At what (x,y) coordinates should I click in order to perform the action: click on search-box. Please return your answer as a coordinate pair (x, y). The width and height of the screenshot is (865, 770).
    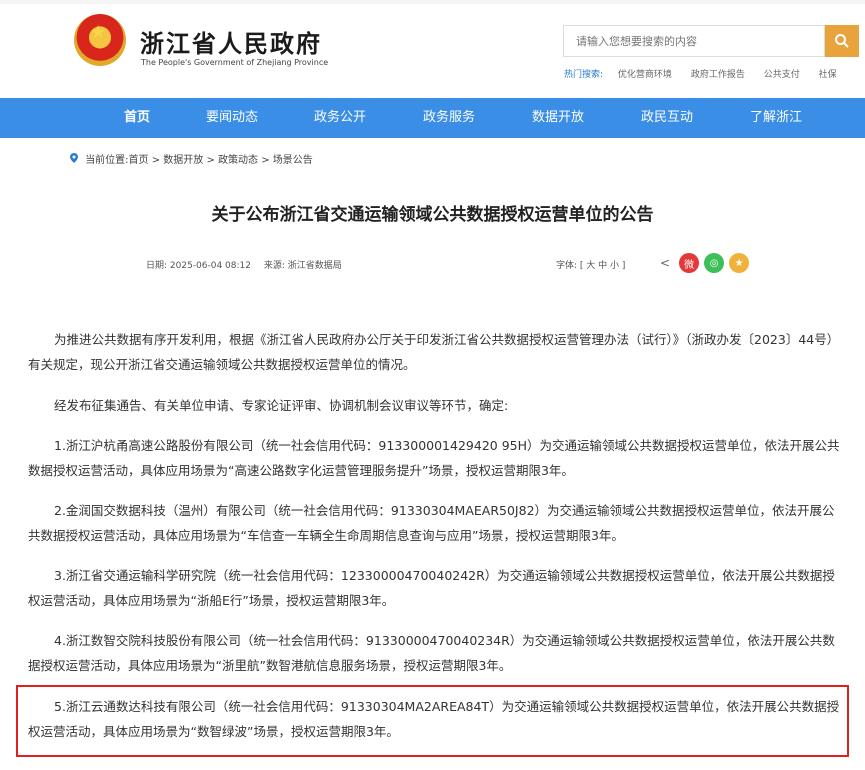
    Looking at the image, I should click on (695, 41).